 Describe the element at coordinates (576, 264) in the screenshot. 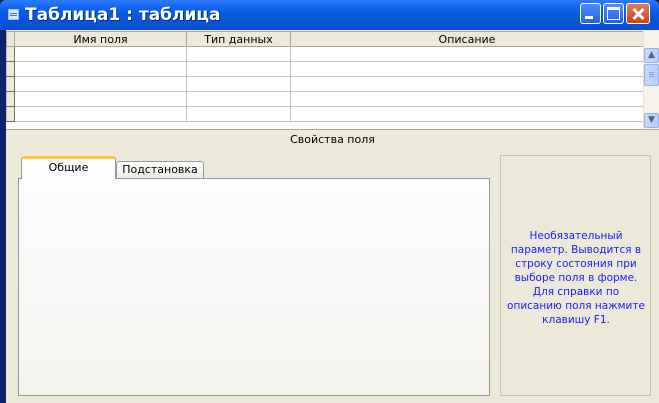

I see `help-line: строку состояния при` at that location.